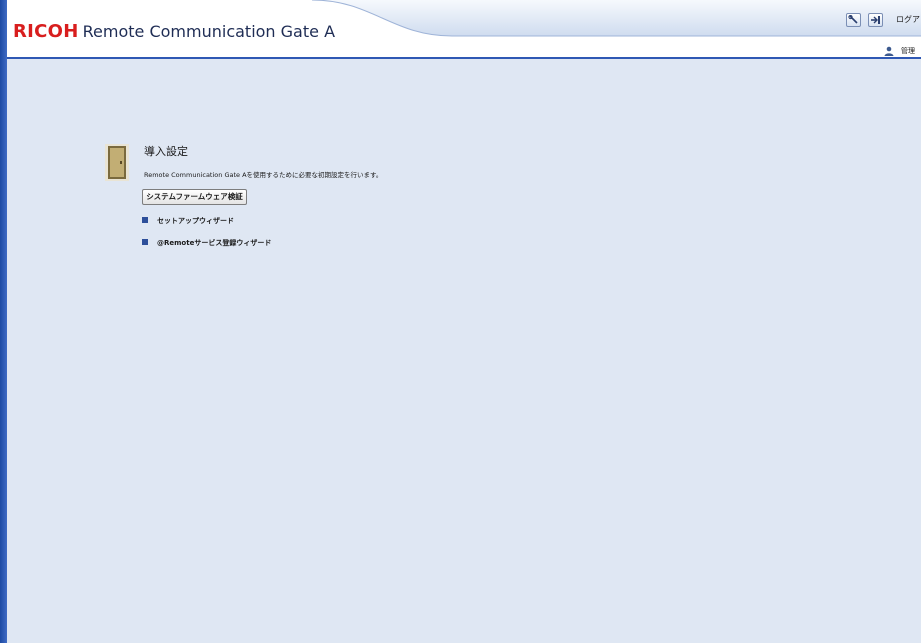  What do you see at coordinates (46, 31) in the screenshot?
I see `brand-name: RICOH` at bounding box center [46, 31].